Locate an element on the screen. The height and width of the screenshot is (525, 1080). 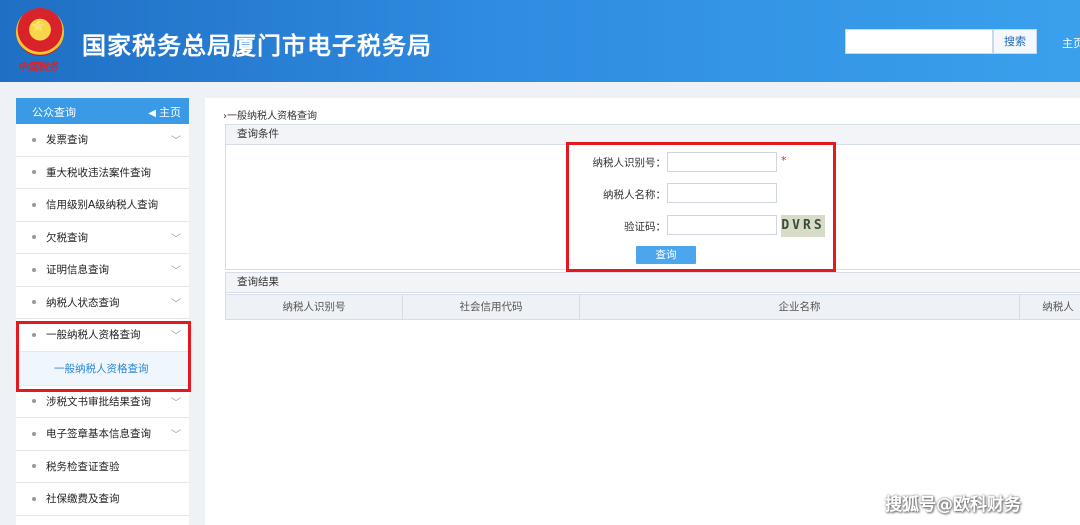
sidebar-item-label: 税务检查证查验 is located at coordinates (83, 466).